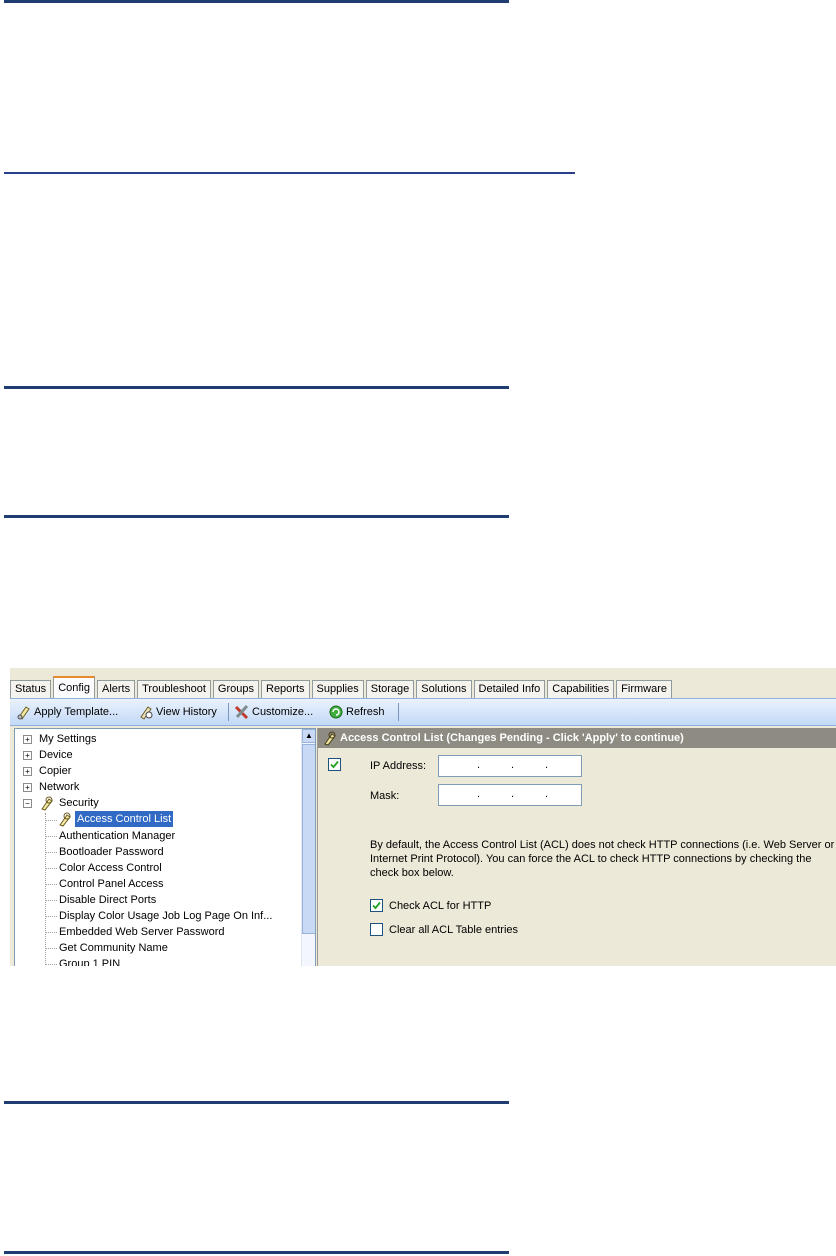 The width and height of the screenshot is (836, 1256). I want to click on mask-label: Mask:, so click(385, 796).